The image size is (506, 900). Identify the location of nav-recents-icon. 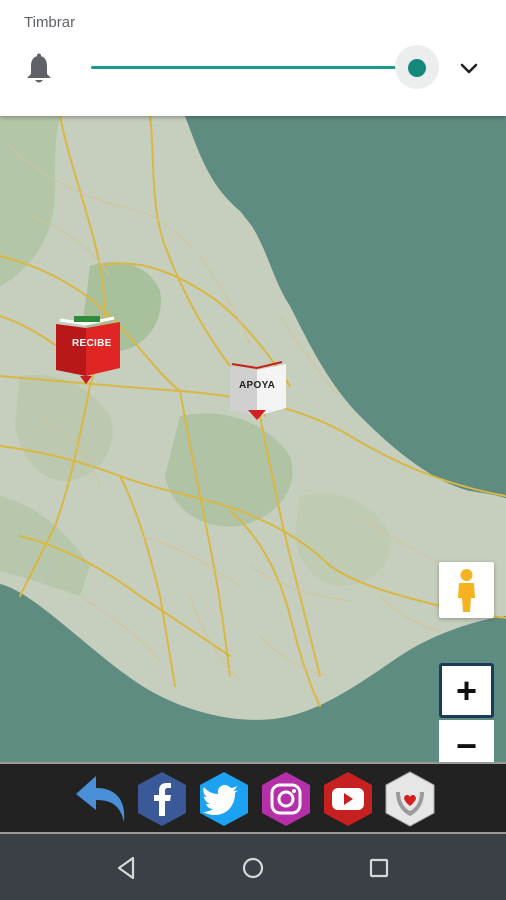
(379, 868).